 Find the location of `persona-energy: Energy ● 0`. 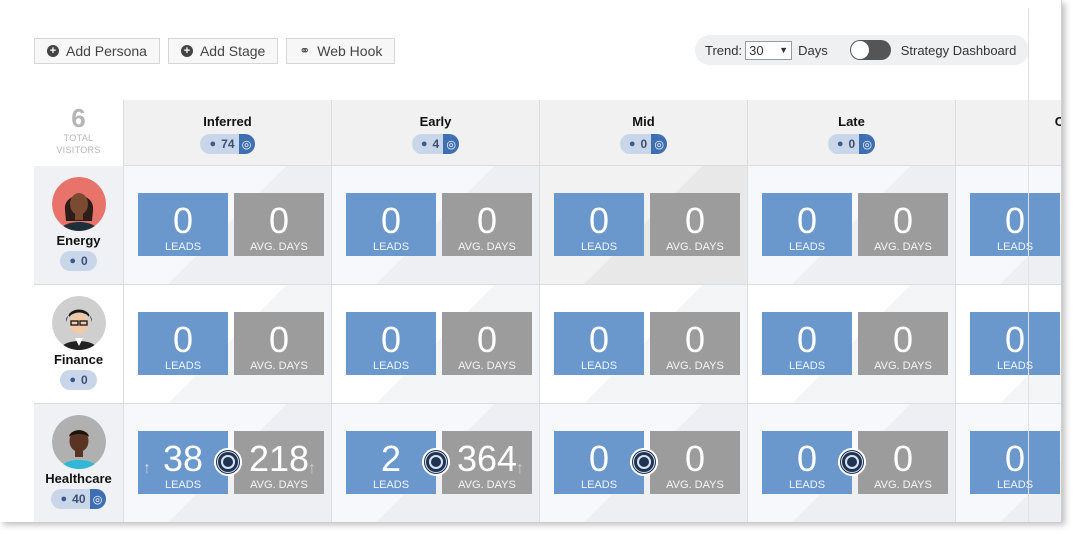

persona-energy: Energy ● 0 is located at coordinates (78, 225).